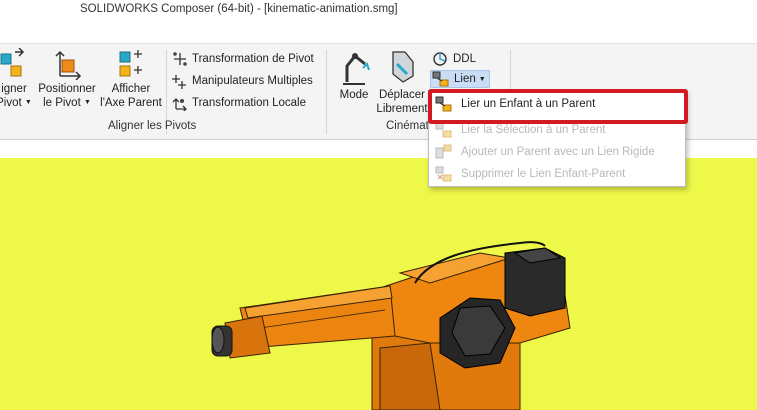 This screenshot has width=757, height=410. I want to click on position-pivot-button: Positionner le Pivot ▼, so click(67, 79).